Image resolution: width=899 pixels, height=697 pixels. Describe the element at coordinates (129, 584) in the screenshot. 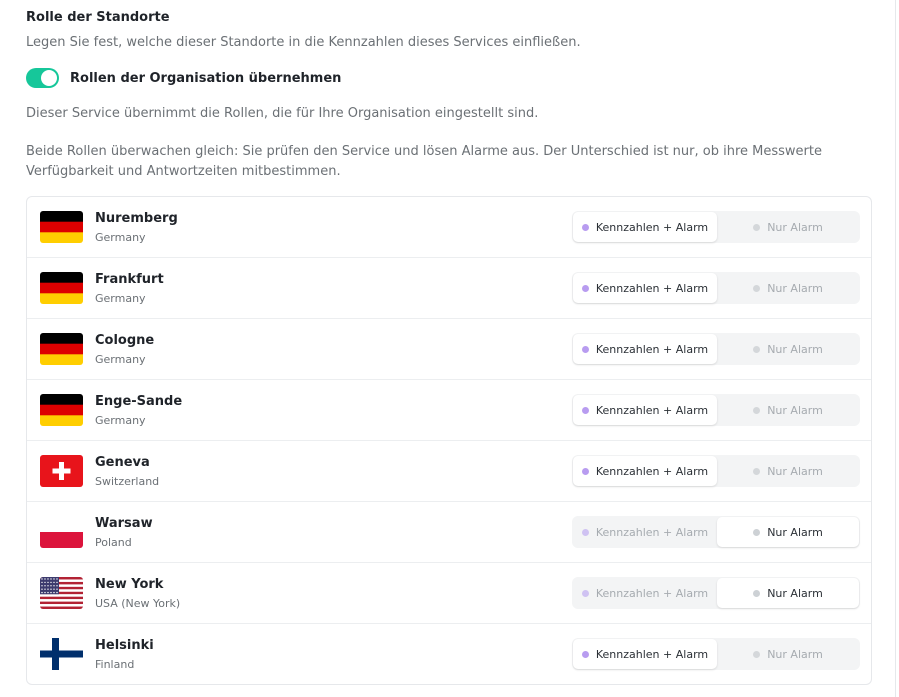

I see `location-city: New York` at that location.